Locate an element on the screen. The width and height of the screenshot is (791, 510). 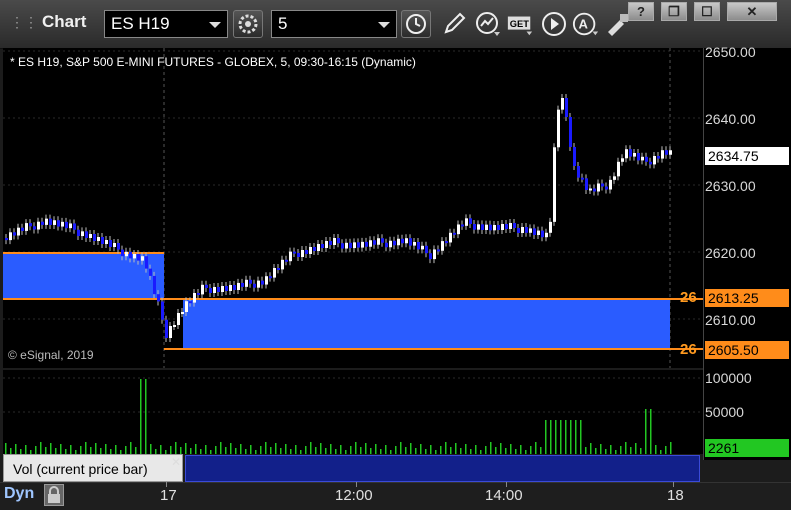
interval-input: 5 is located at coordinates (334, 24).